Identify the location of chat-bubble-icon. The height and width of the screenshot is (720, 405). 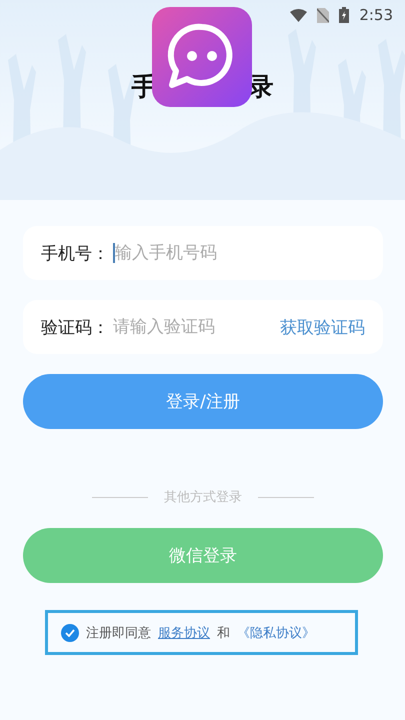
(202, 57).